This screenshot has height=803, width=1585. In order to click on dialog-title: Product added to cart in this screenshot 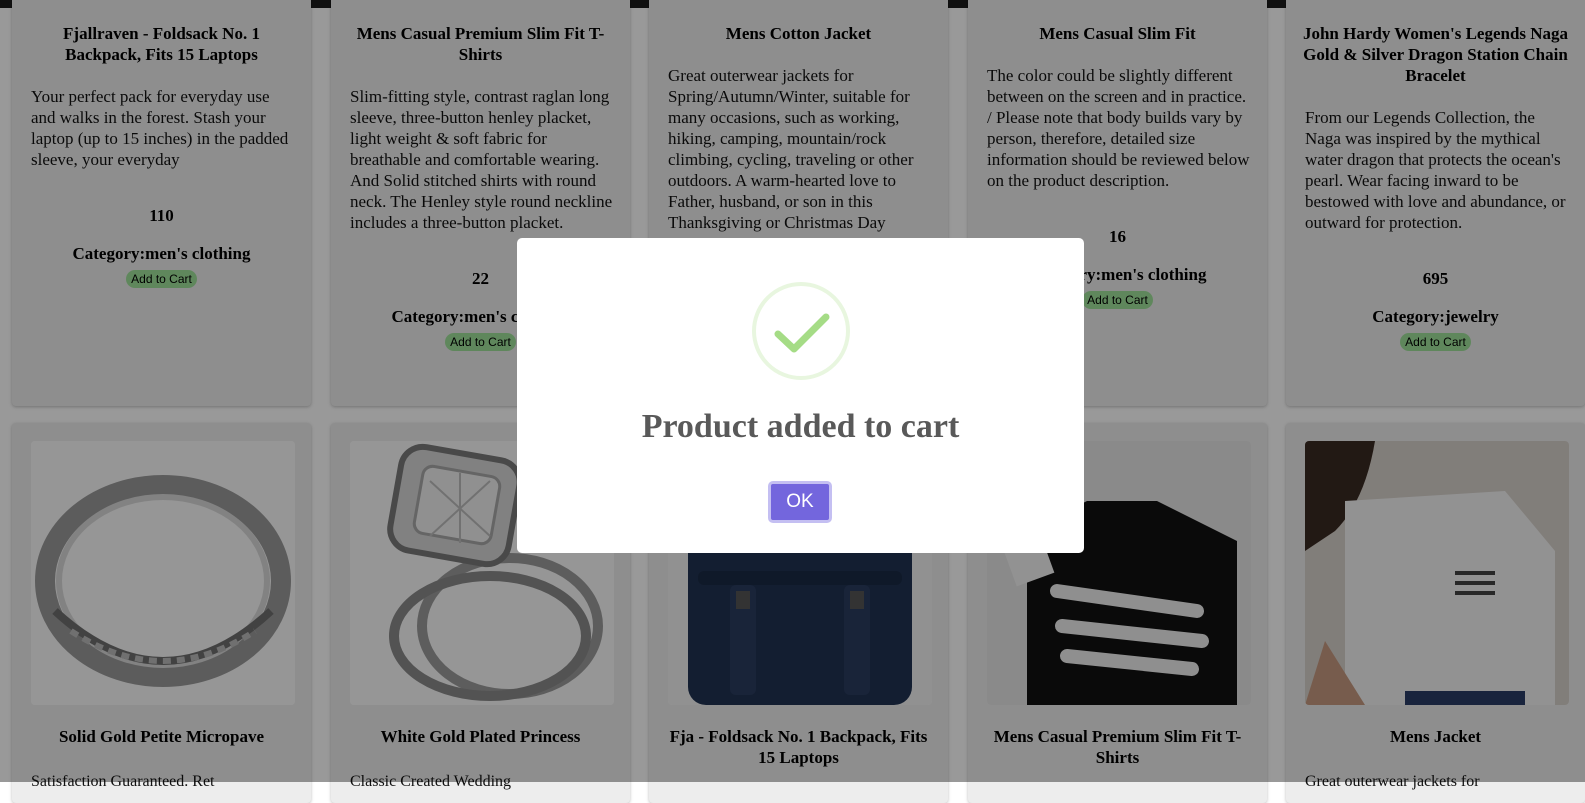, I will do `click(800, 426)`.